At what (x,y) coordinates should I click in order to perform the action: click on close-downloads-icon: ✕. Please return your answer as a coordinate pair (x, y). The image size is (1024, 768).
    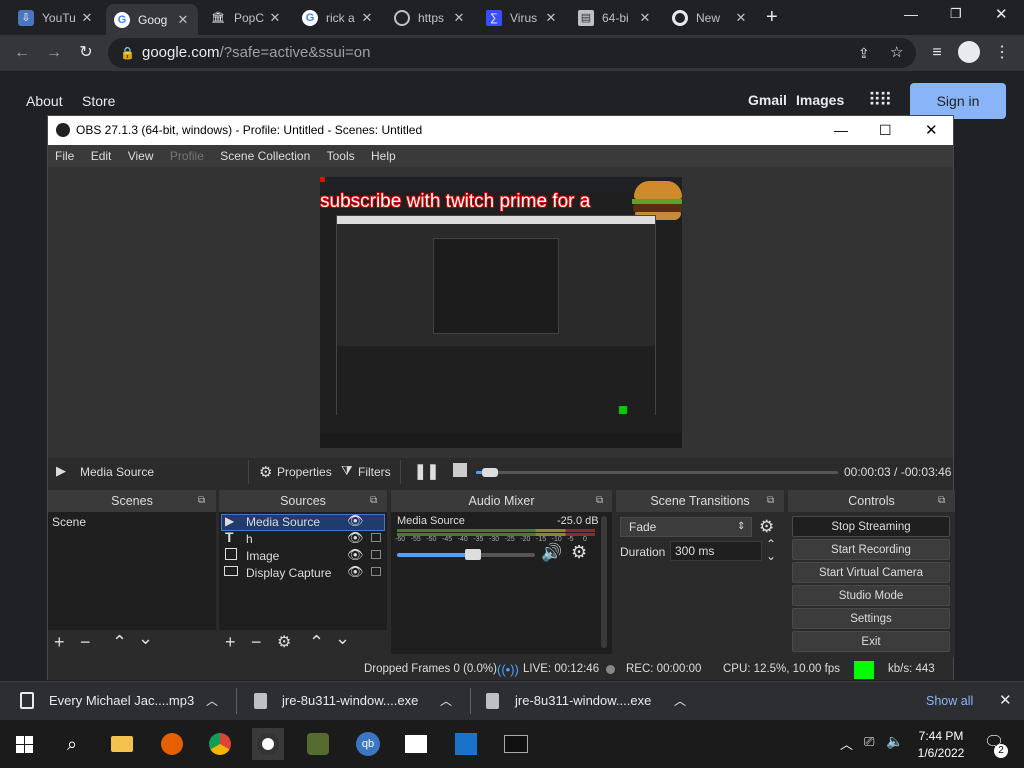
    Looking at the image, I should click on (1005, 701).